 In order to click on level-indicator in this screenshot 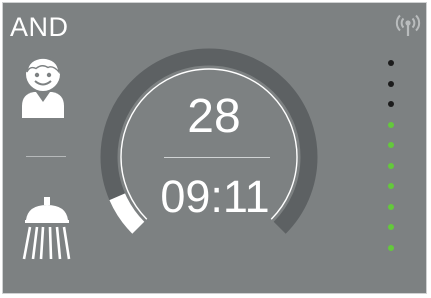, I will do `click(391, 158)`.